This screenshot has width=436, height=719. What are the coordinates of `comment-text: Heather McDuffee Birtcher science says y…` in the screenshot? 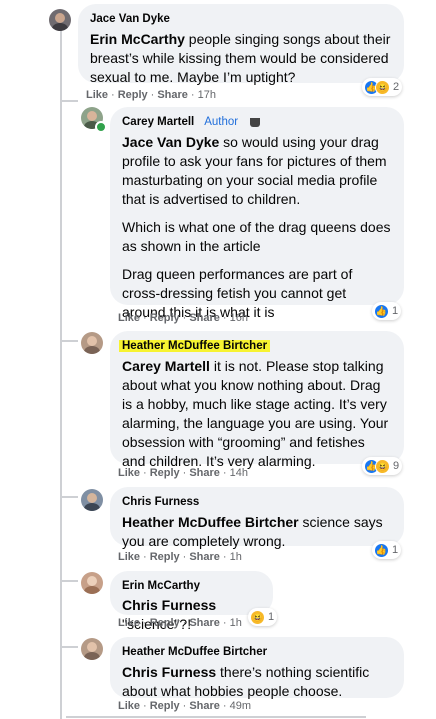 It's located at (252, 531).